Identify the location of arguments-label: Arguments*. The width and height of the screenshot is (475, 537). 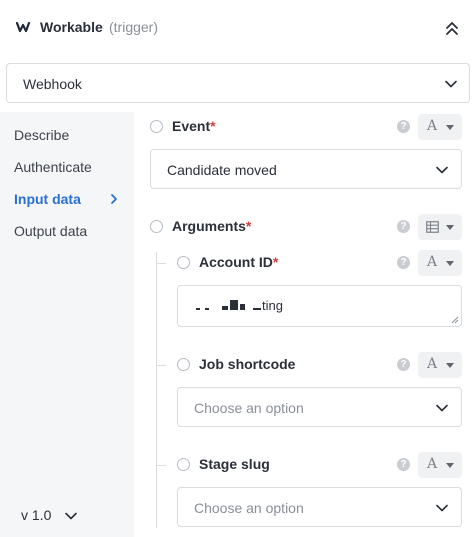
(212, 226).